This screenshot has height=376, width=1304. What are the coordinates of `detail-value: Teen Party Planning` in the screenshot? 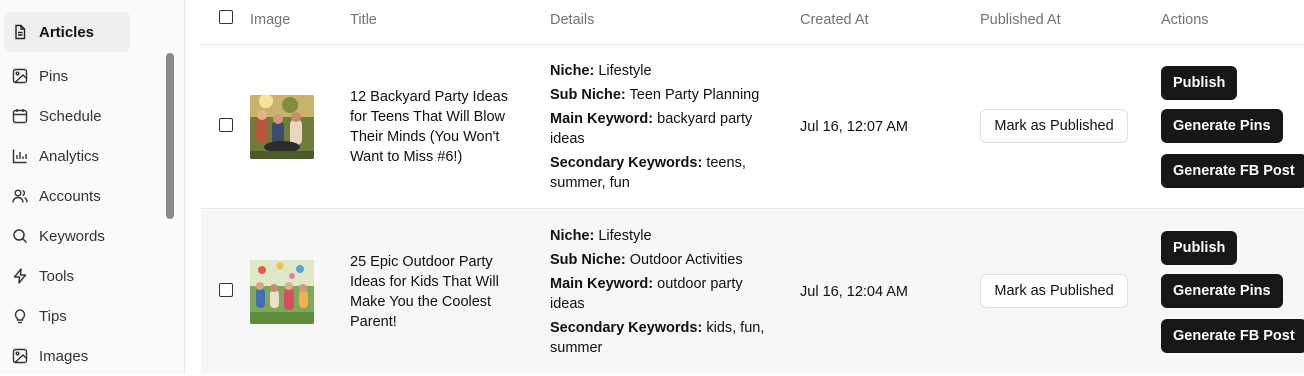 It's located at (694, 95).